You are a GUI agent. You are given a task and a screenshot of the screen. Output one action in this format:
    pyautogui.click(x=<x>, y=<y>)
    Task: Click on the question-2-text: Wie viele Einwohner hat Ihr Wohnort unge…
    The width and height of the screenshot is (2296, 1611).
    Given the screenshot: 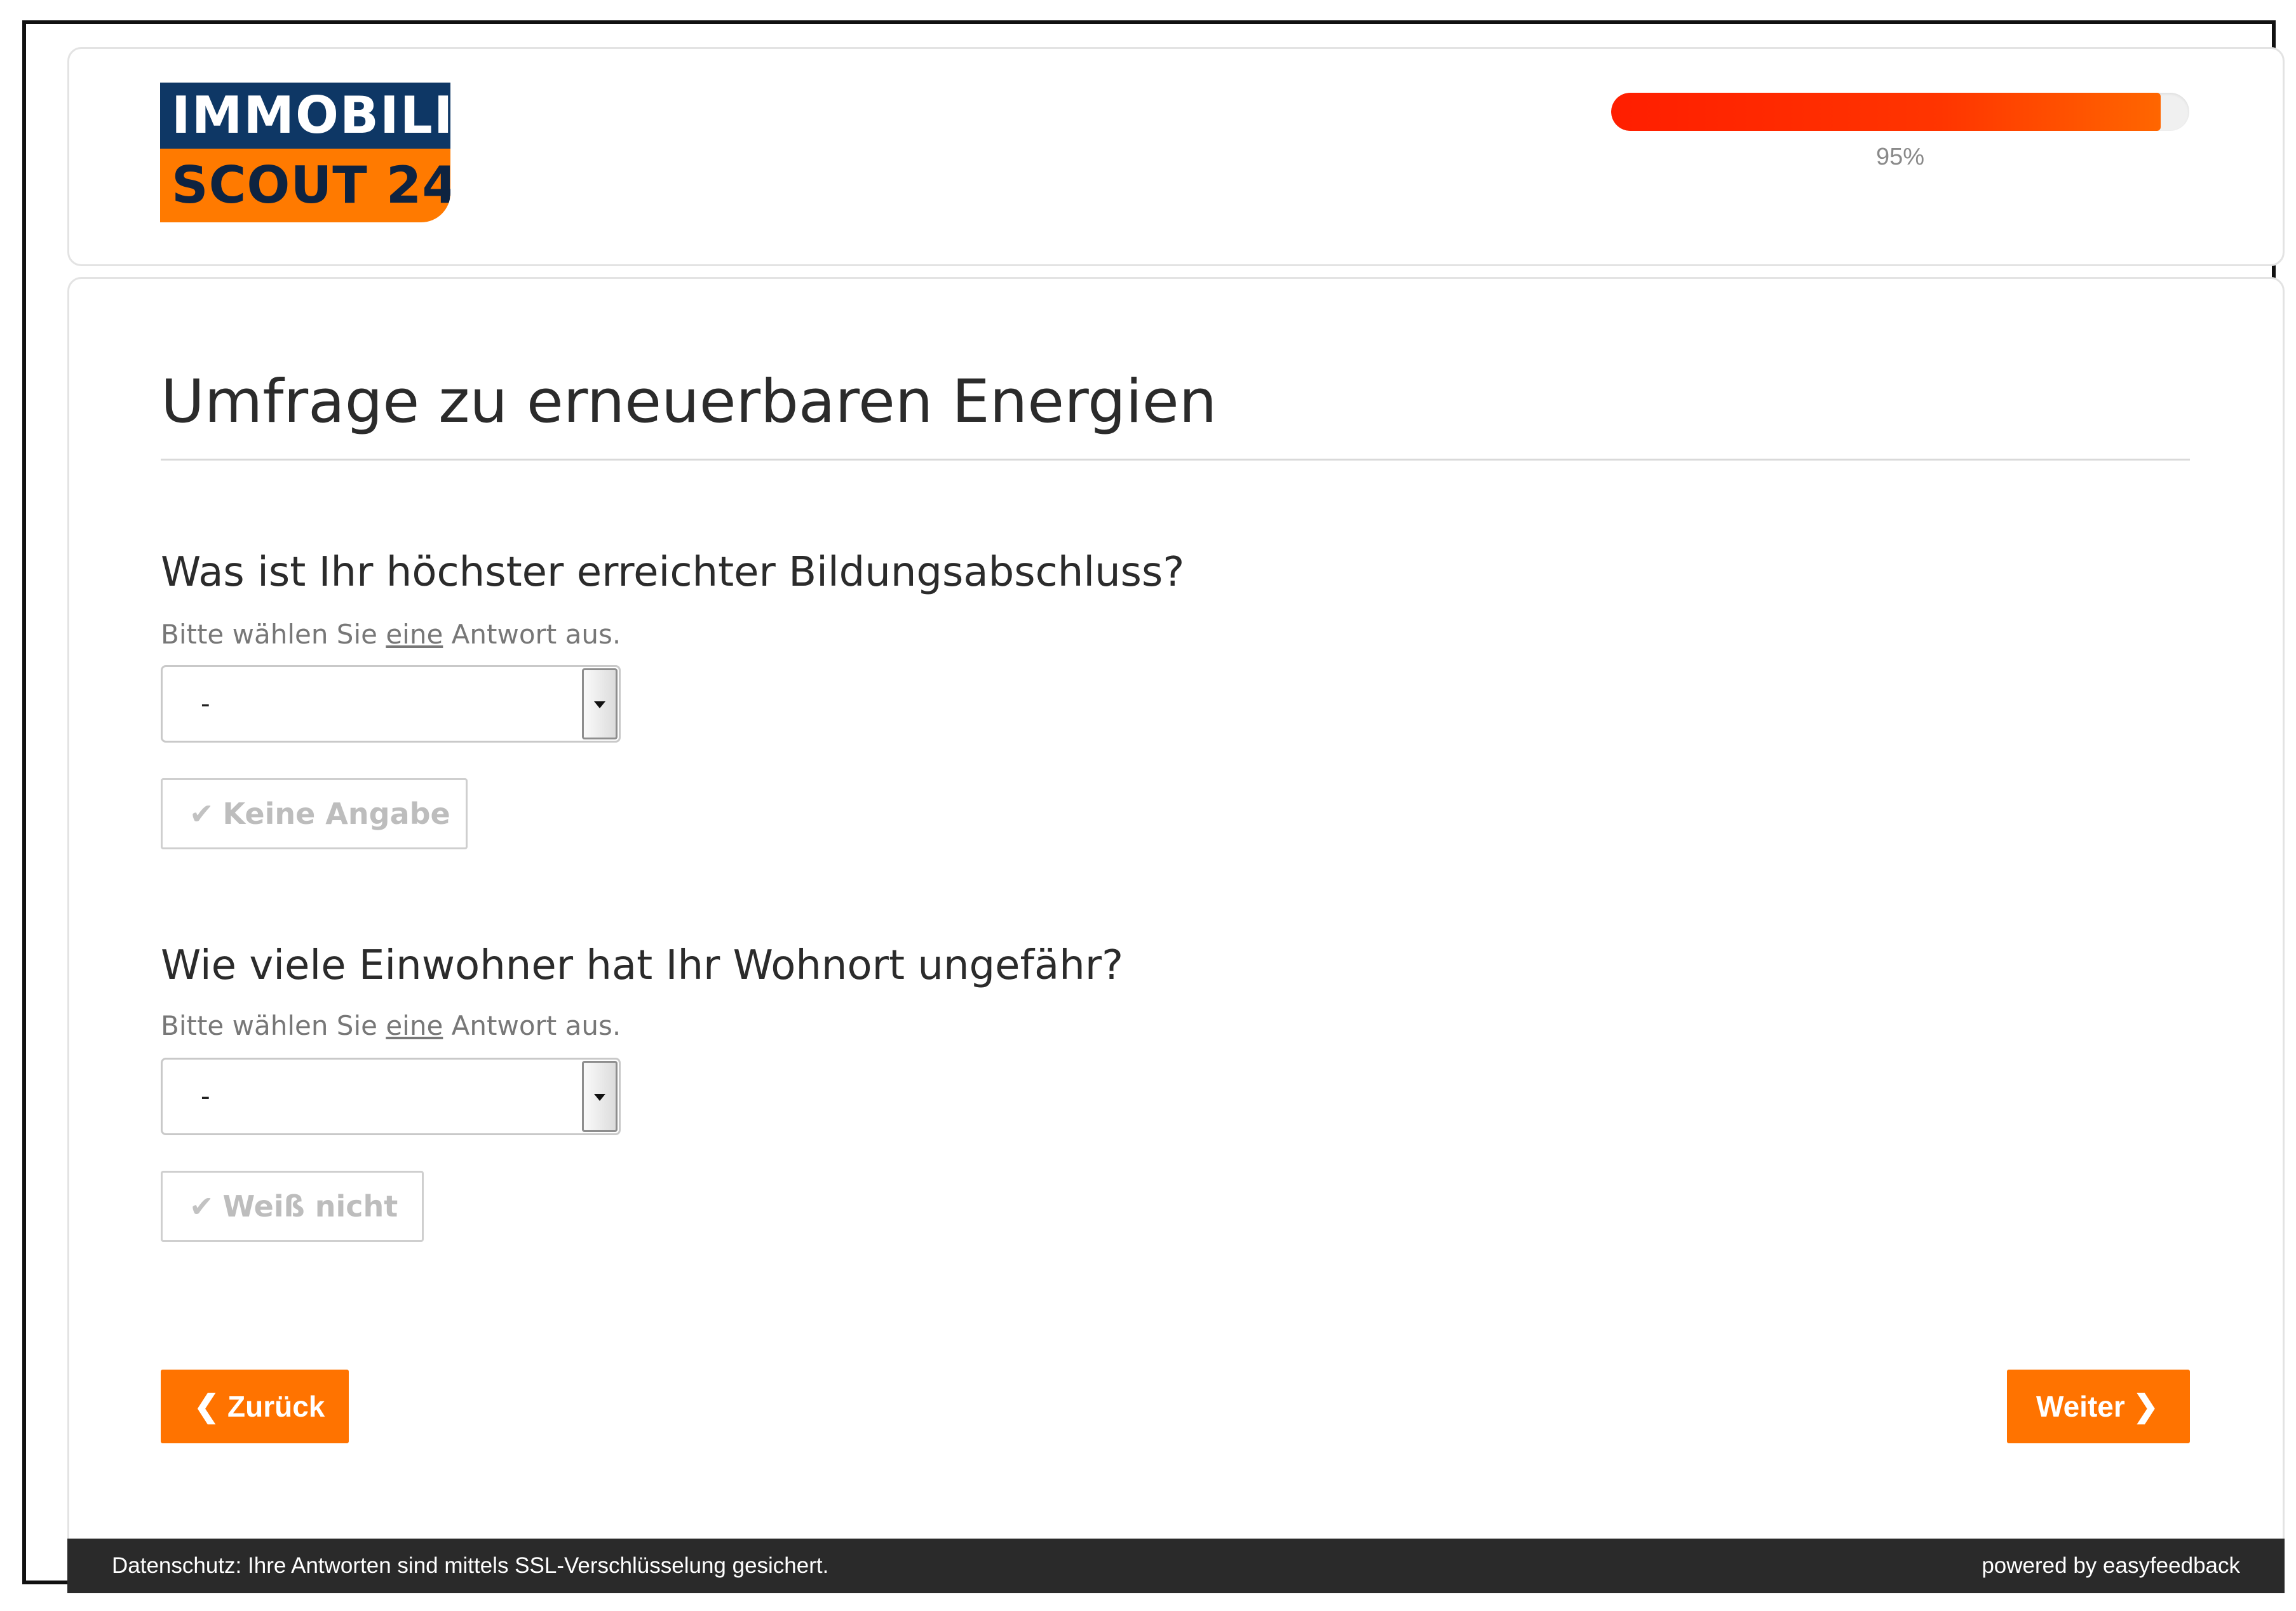 What is the action you would take?
    pyautogui.click(x=642, y=965)
    